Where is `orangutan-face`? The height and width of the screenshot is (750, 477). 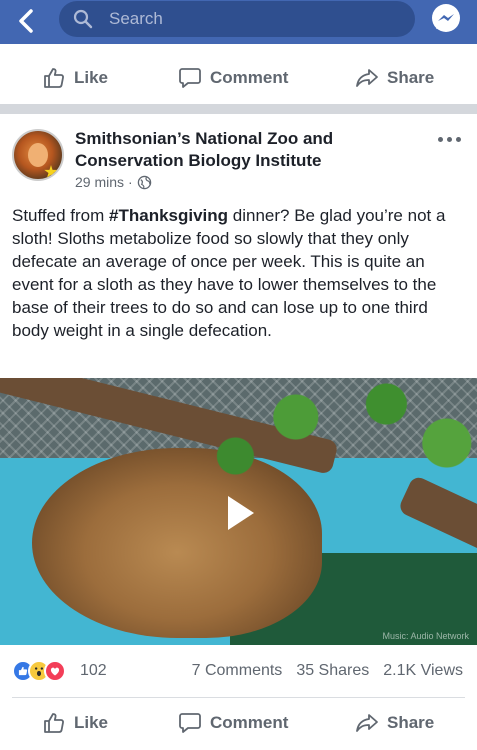
orangutan-face is located at coordinates (38, 155).